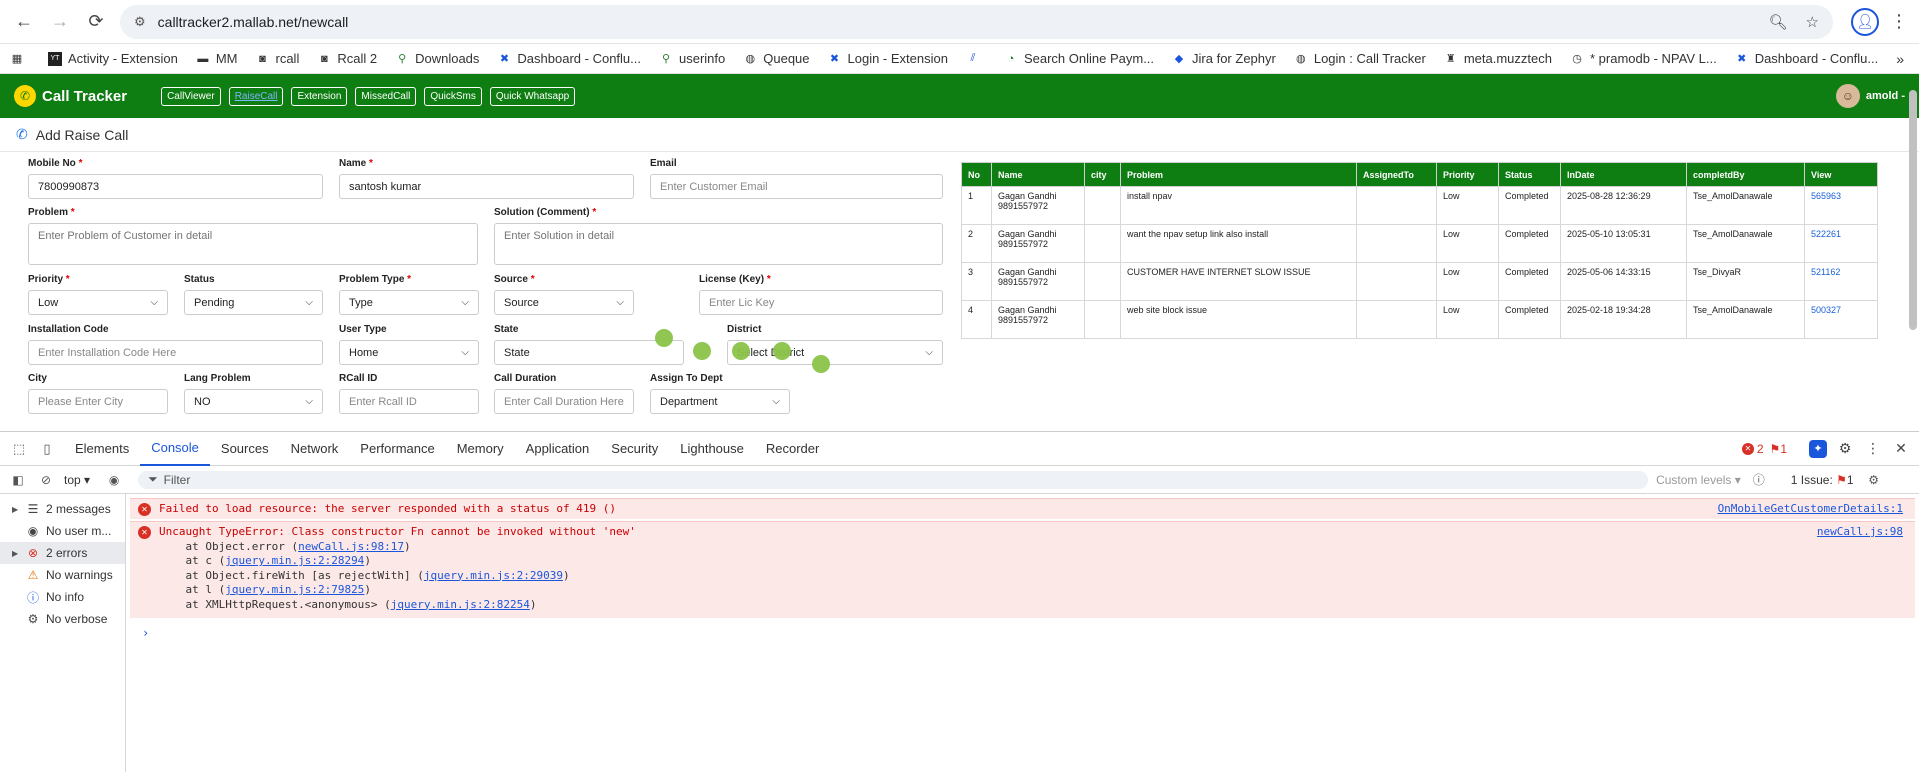  Describe the element at coordinates (294, 560) in the screenshot. I see `stack-source-link: jquery.min.js:2:28294` at that location.